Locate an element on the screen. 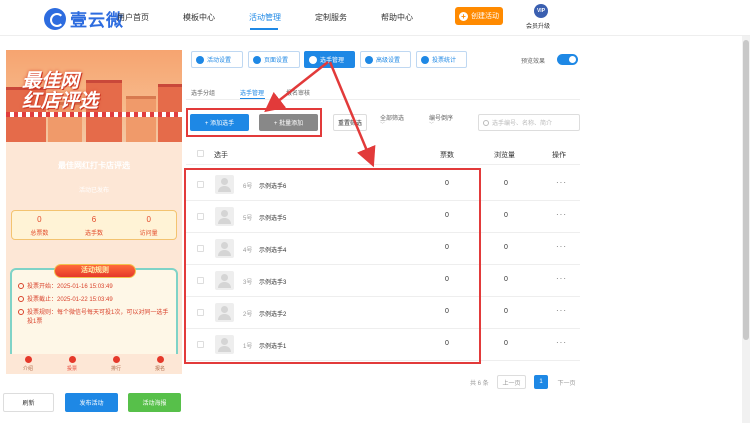 The height and width of the screenshot is (423, 750). preview-toggle-label: 预览效果 is located at coordinates (533, 62).